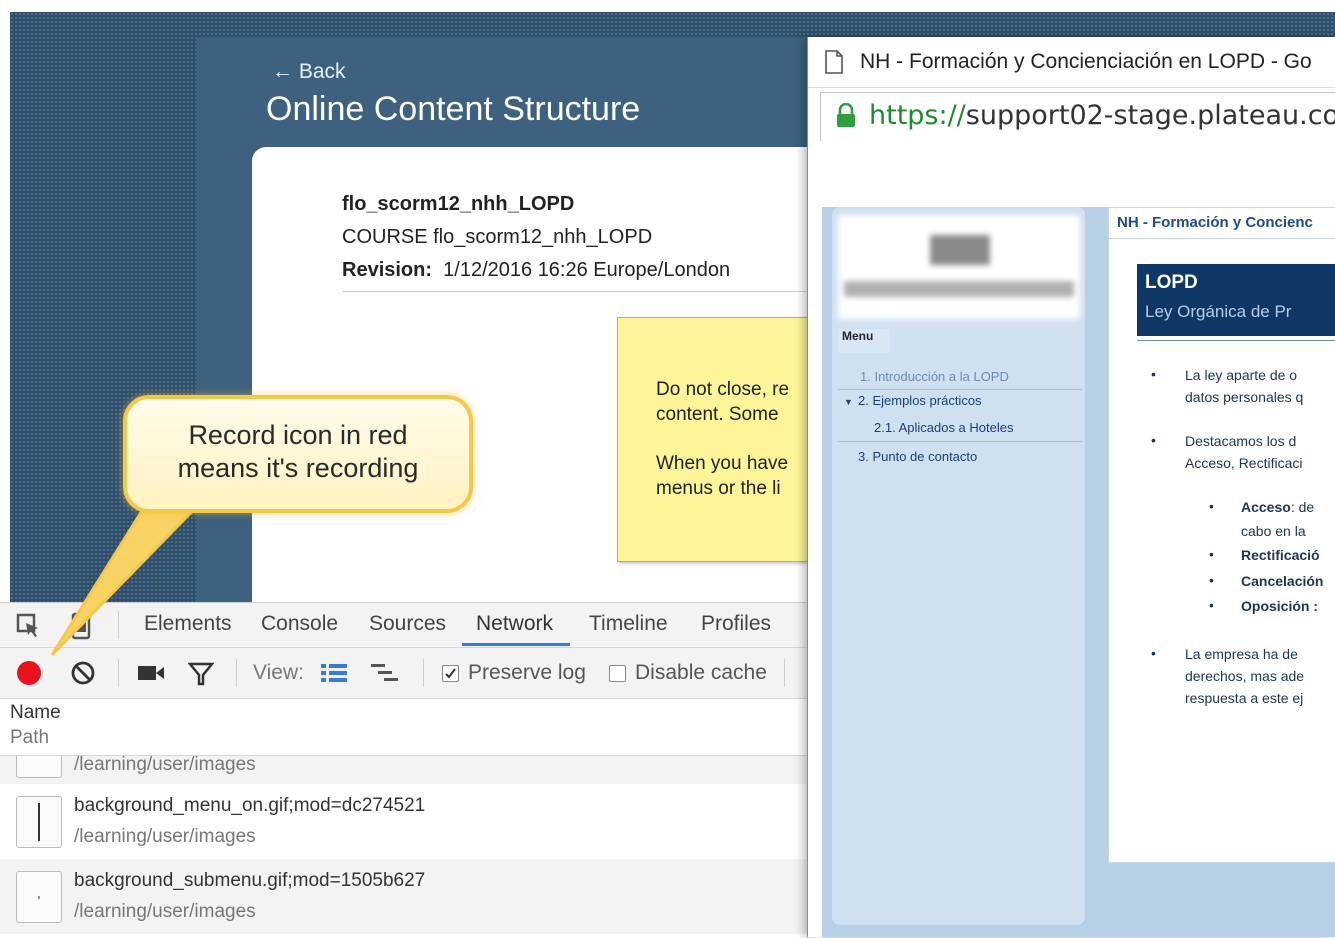  What do you see at coordinates (1241, 375) in the screenshot?
I see `body-text: La ley aparte de o` at bounding box center [1241, 375].